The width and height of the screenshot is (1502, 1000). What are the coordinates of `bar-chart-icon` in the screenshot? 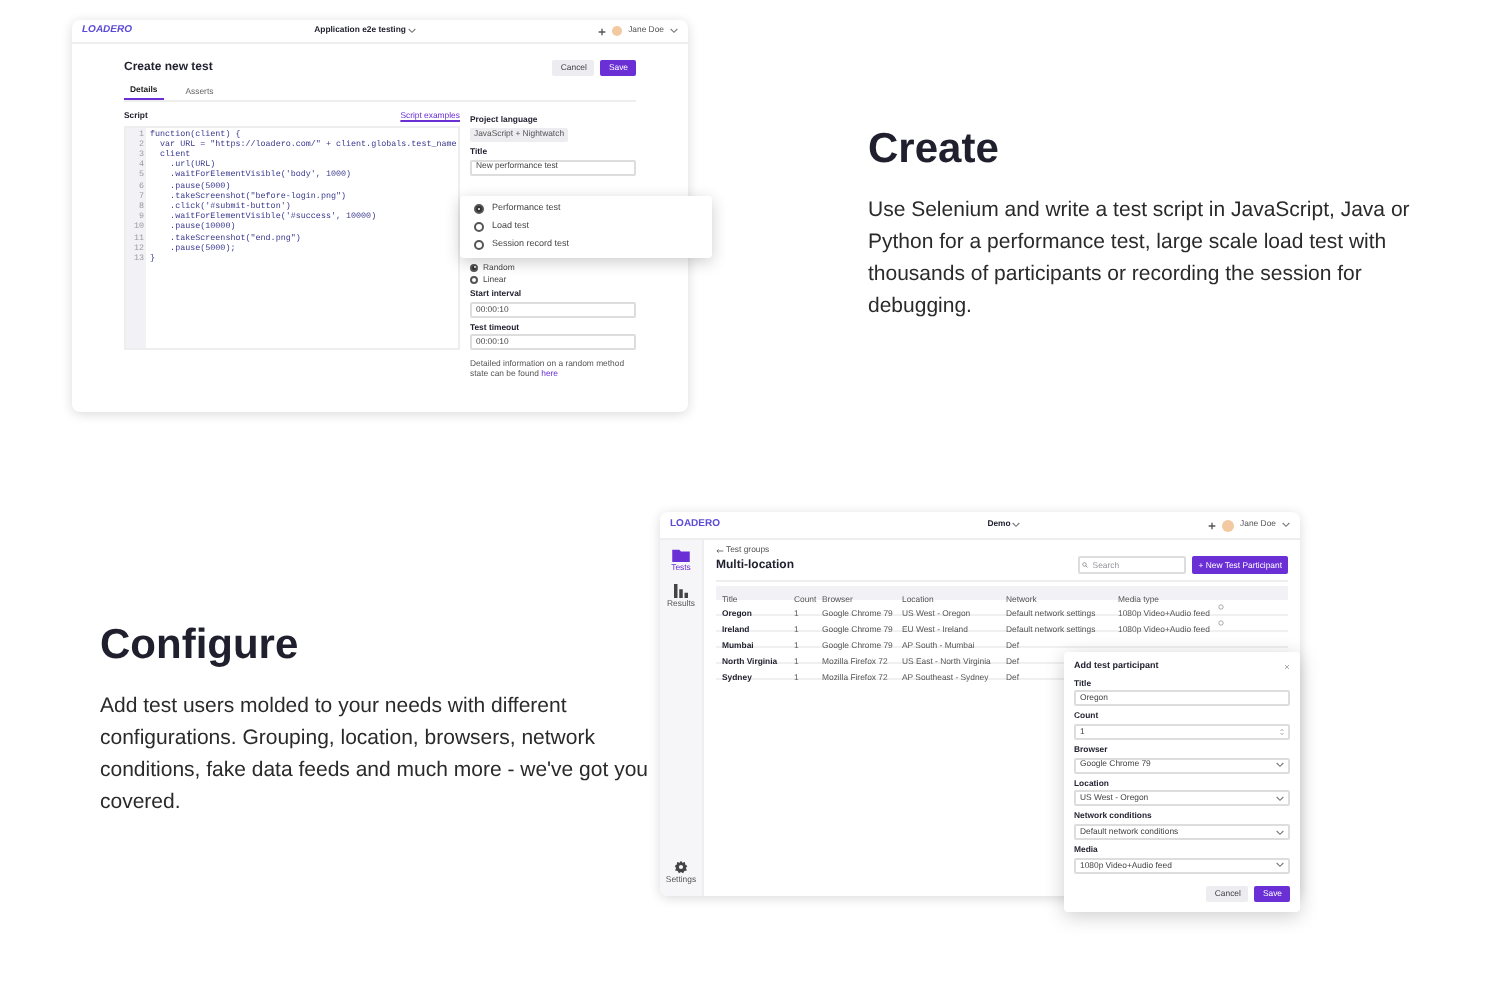 It's located at (681, 591).